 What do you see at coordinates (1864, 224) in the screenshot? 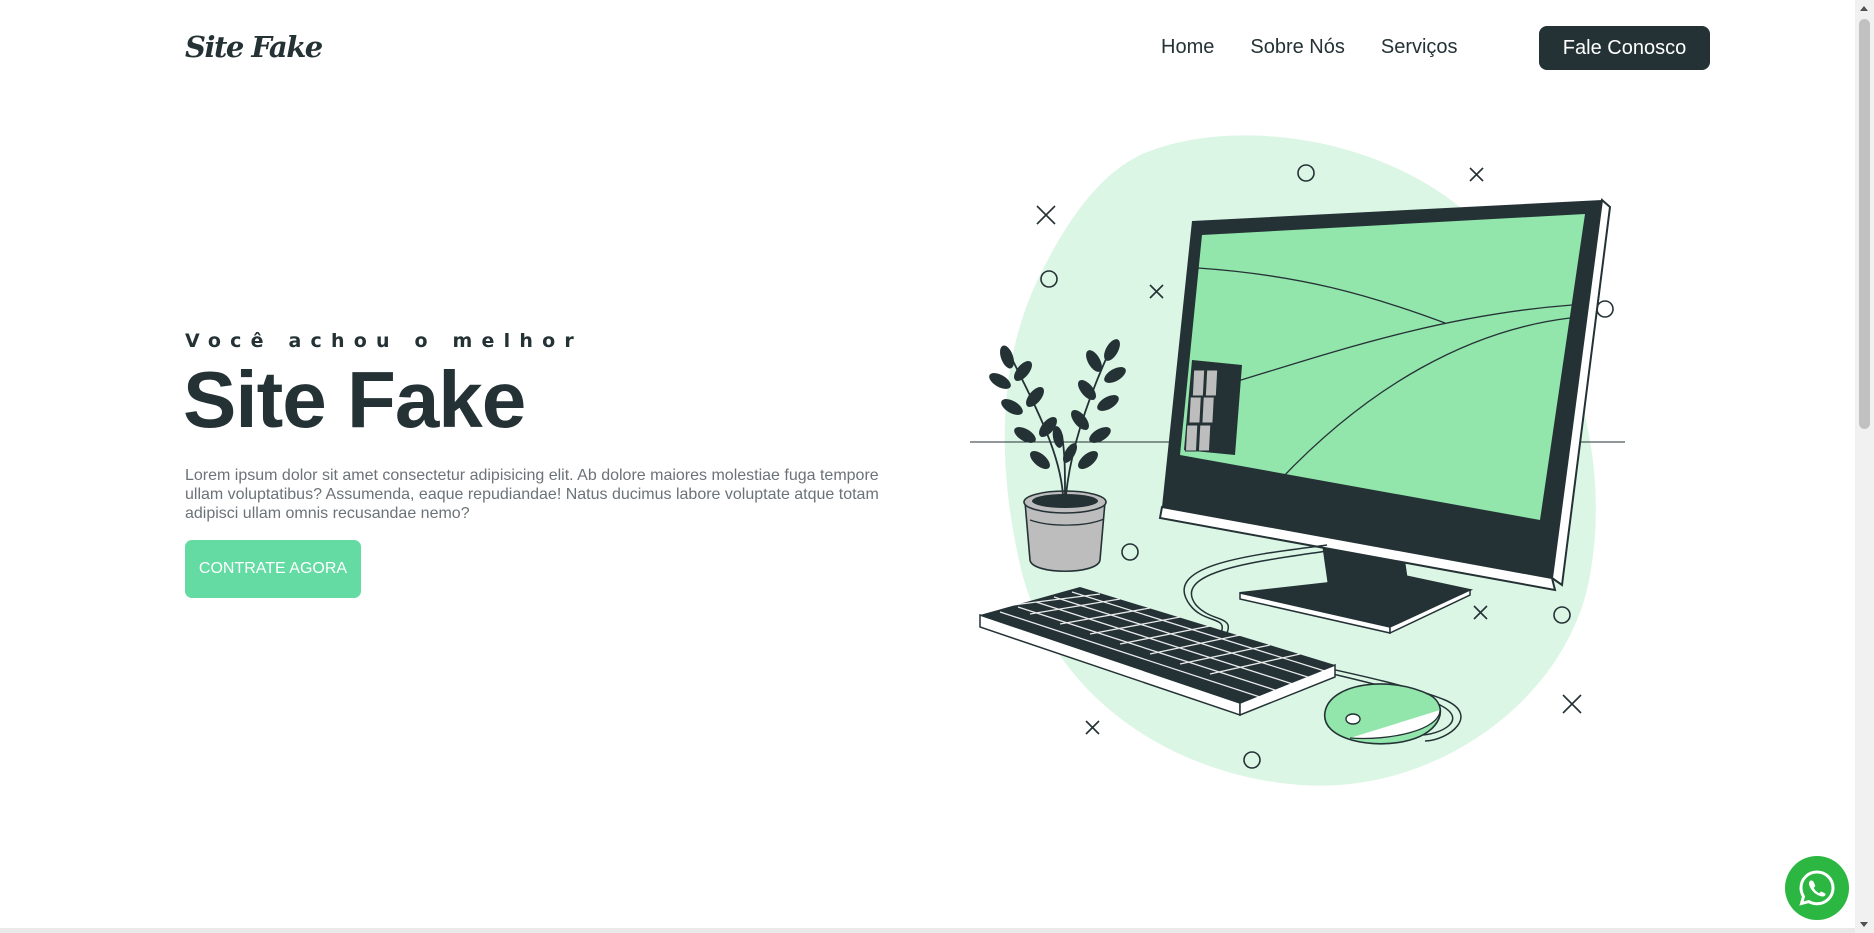
I see `scroll-thumb` at bounding box center [1864, 224].